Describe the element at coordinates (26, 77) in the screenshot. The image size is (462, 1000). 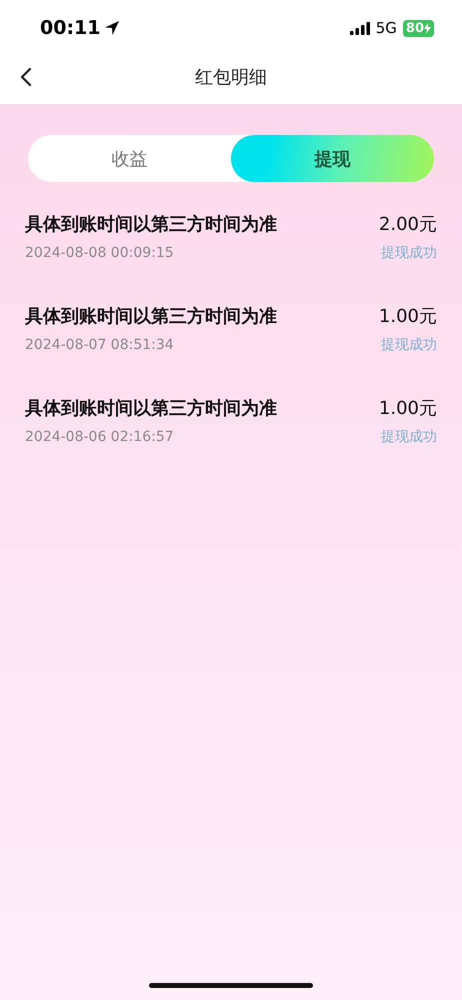
I see `back-icon` at that location.